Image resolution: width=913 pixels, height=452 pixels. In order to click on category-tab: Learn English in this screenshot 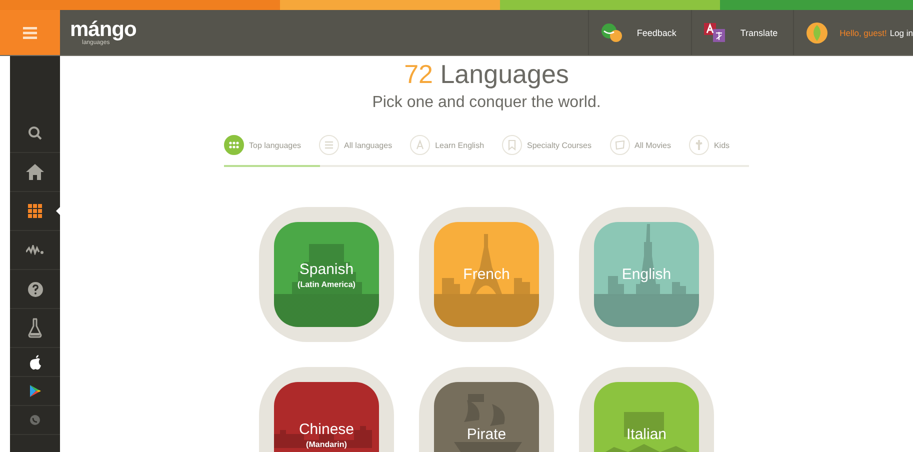, I will do `click(447, 145)`.